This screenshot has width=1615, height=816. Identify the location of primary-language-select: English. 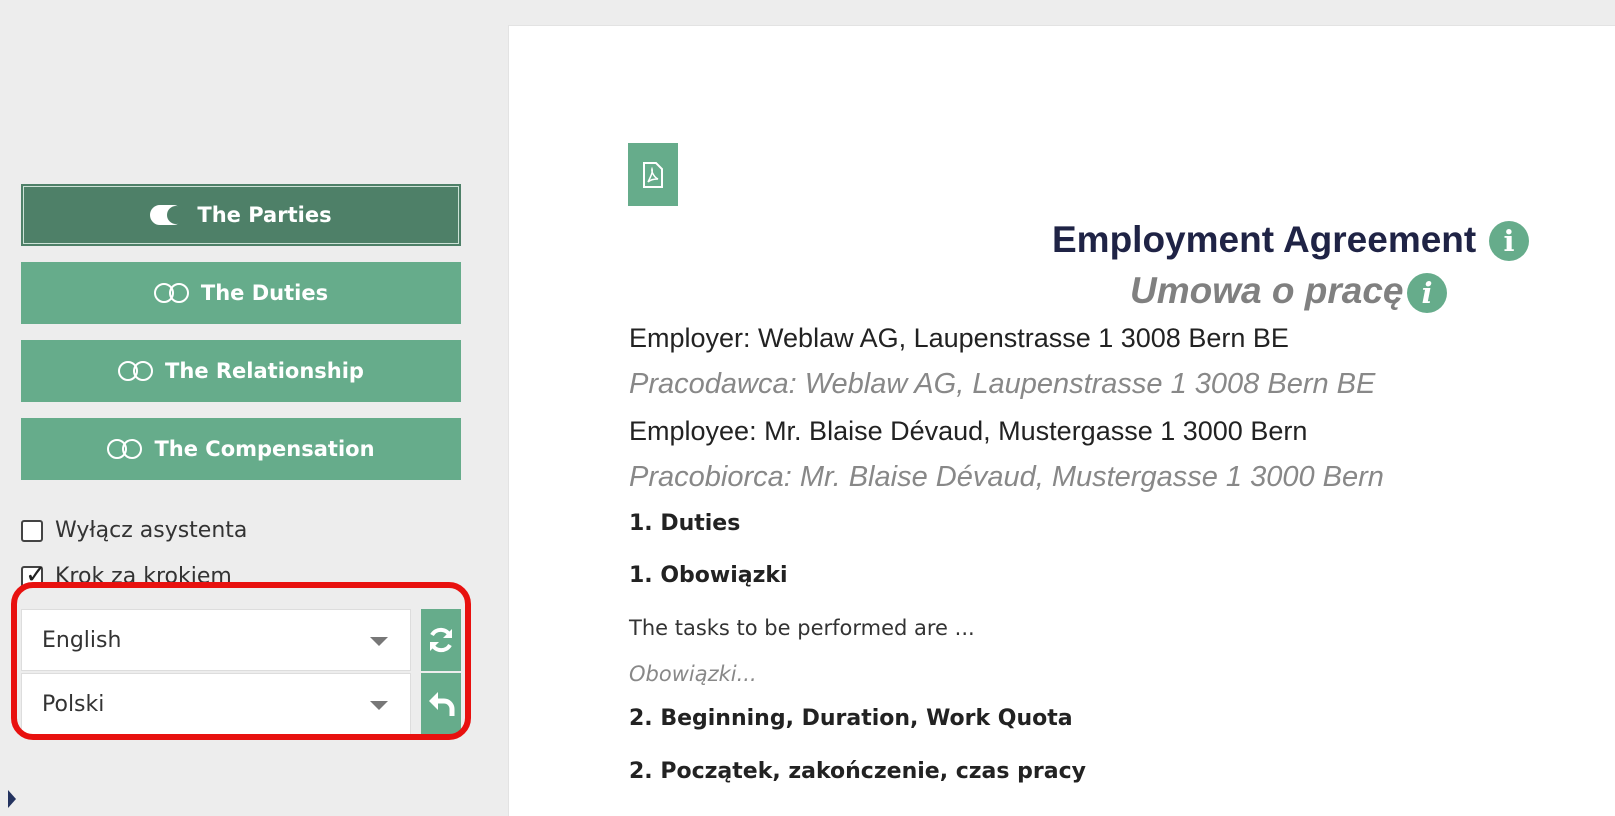
(216, 640).